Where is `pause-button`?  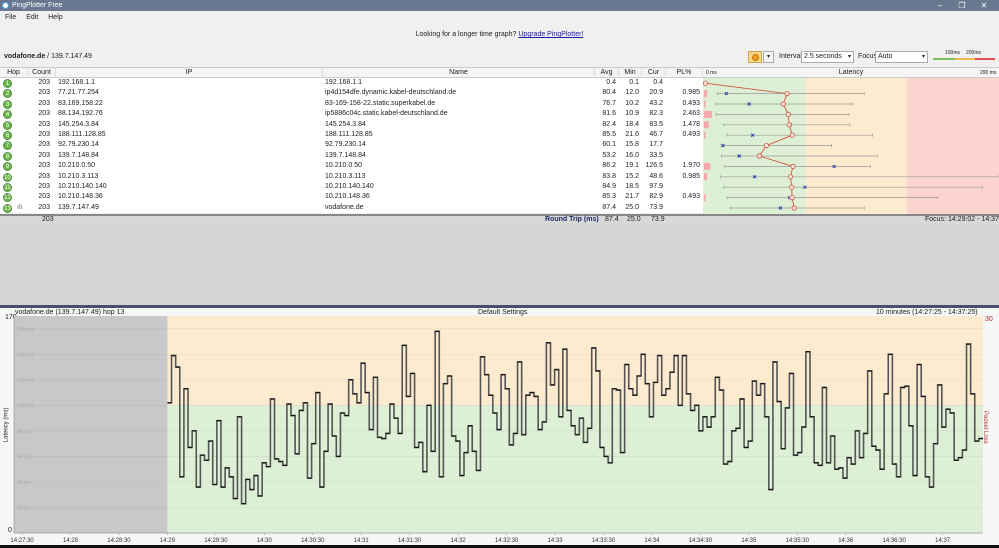
pause-button is located at coordinates (755, 57).